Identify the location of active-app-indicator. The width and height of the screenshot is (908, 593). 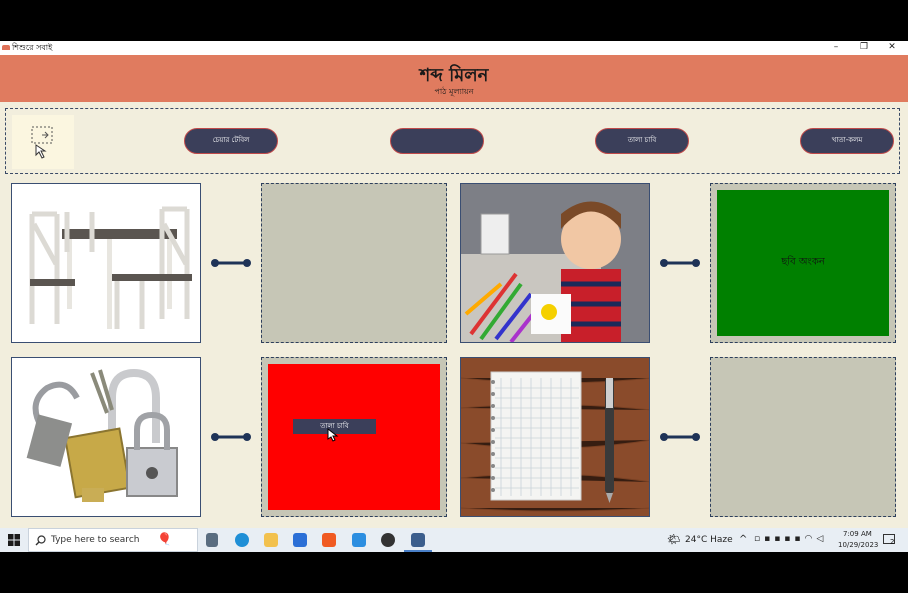
(418, 551).